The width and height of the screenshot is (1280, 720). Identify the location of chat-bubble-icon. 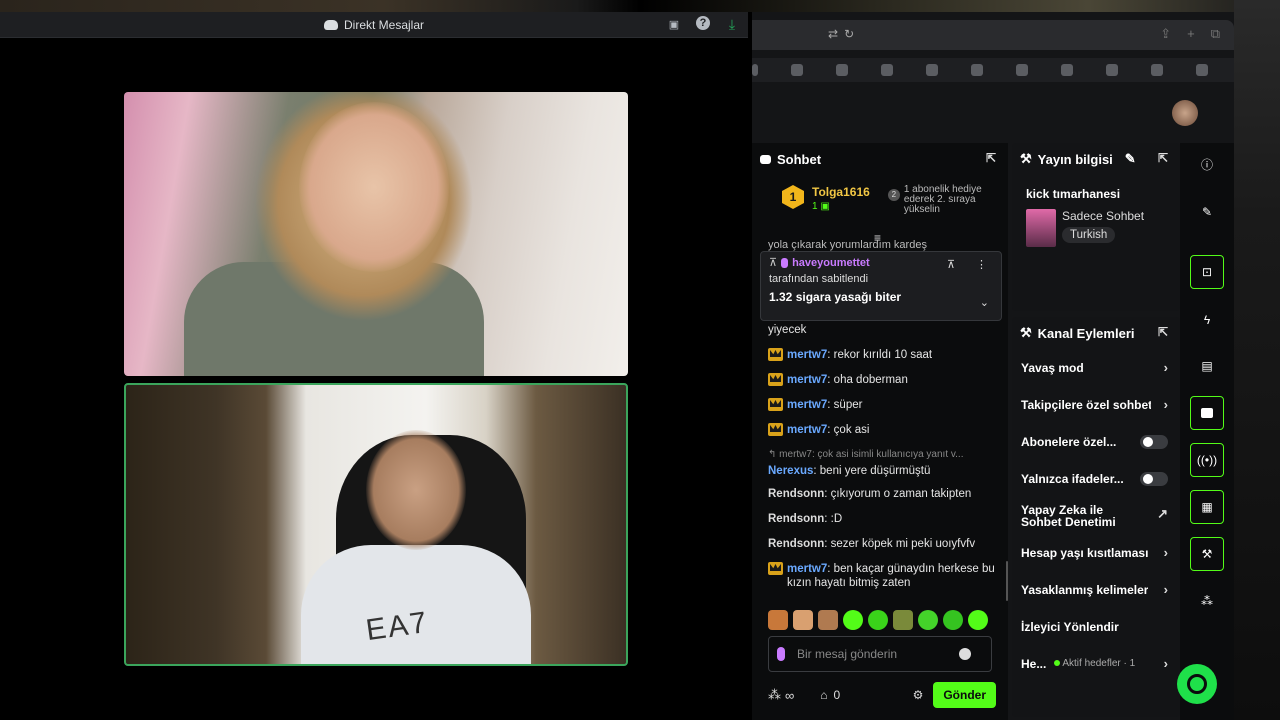
(765, 159).